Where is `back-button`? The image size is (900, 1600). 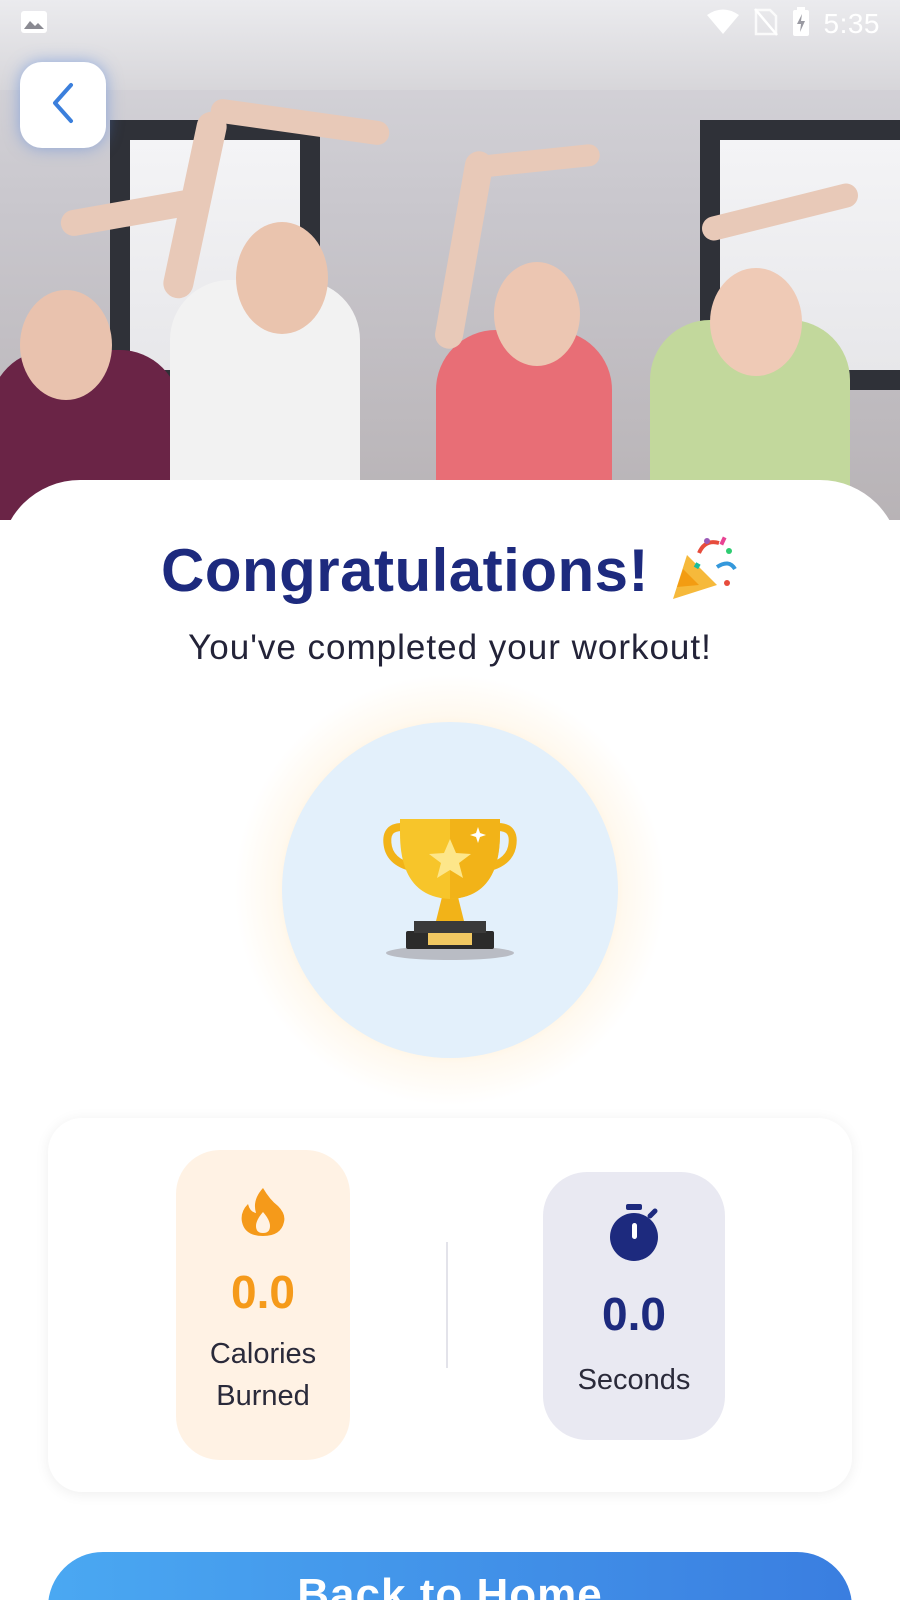
back-button is located at coordinates (63, 105).